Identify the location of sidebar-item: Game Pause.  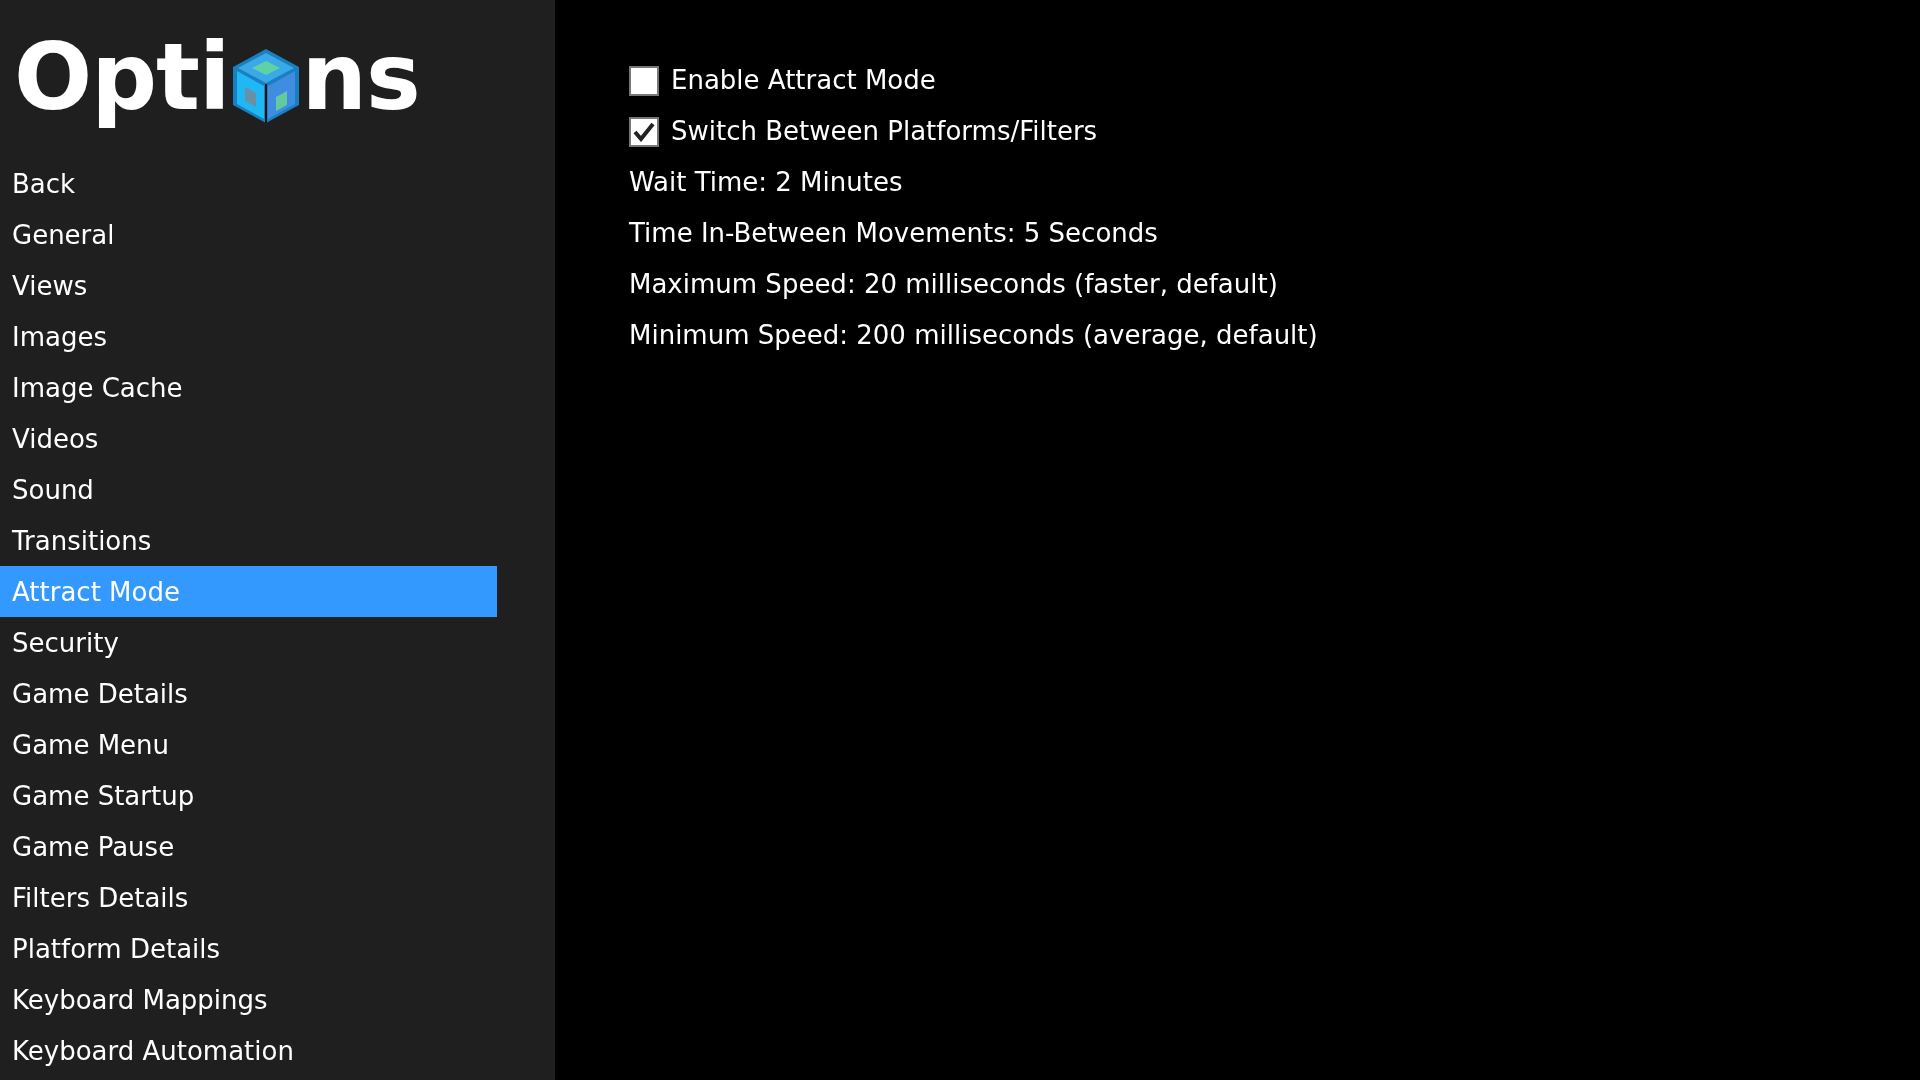
(248, 846).